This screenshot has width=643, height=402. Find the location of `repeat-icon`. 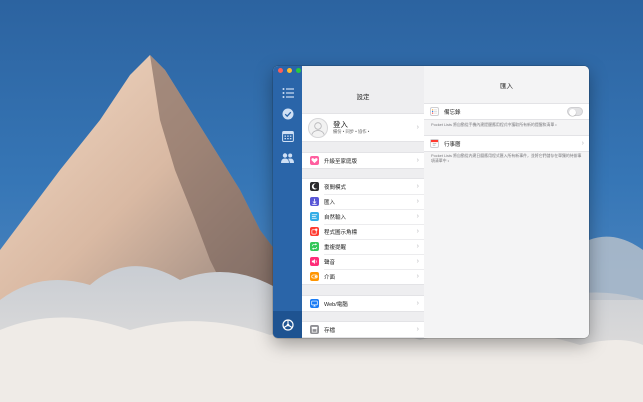

repeat-icon is located at coordinates (314, 246).